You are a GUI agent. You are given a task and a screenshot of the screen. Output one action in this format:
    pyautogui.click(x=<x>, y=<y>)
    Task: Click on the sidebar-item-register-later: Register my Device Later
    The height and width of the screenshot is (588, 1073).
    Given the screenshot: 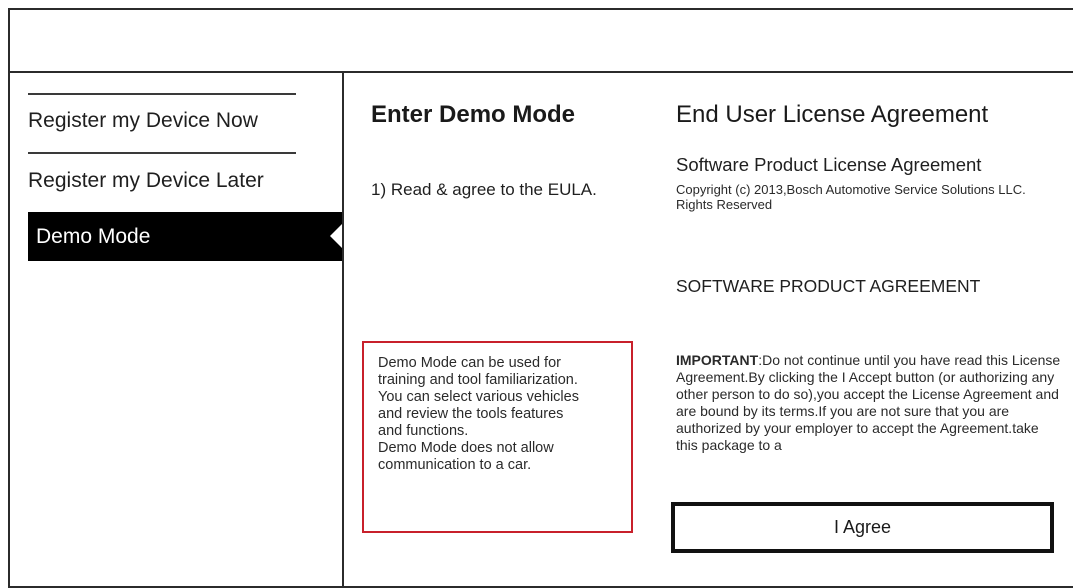 What is the action you would take?
    pyautogui.click(x=146, y=181)
    